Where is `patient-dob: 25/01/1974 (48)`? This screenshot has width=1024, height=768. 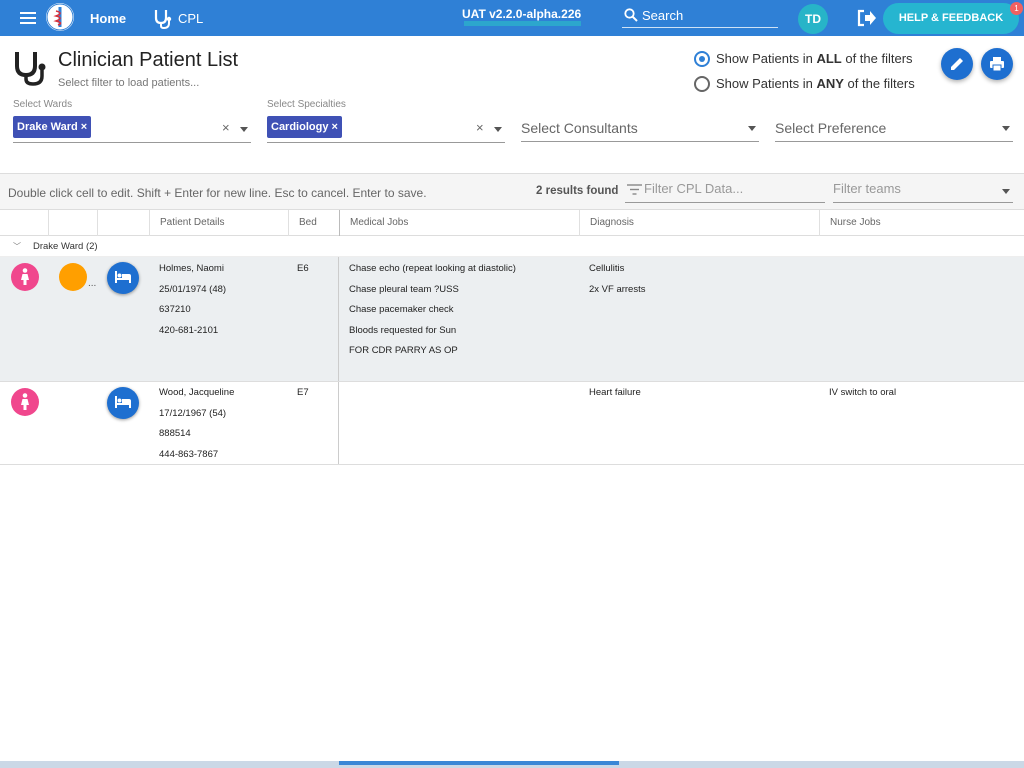 patient-dob: 25/01/1974 (48) is located at coordinates (193, 289).